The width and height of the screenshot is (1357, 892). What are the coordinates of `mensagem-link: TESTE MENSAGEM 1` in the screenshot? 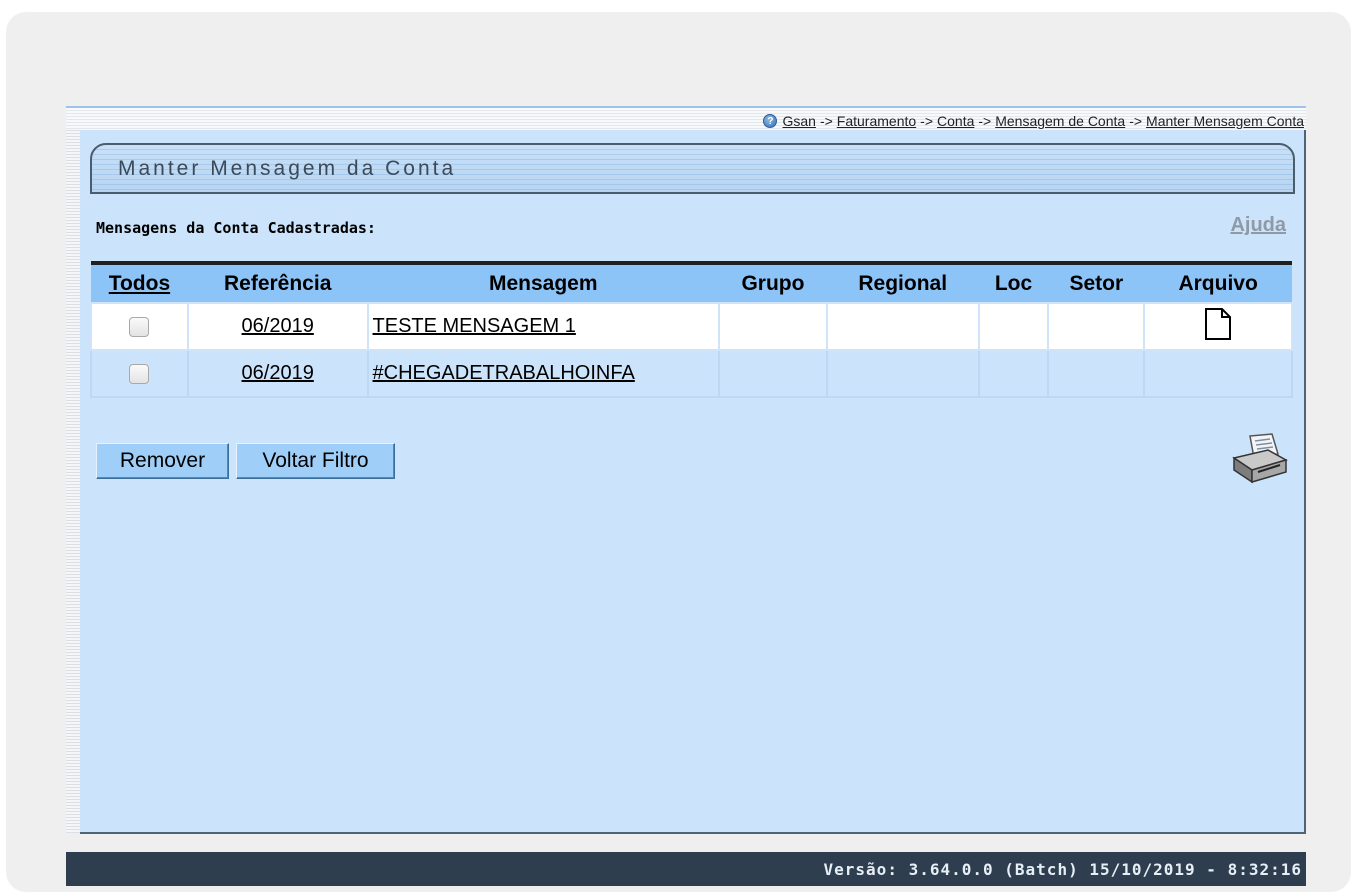 It's located at (474, 326).